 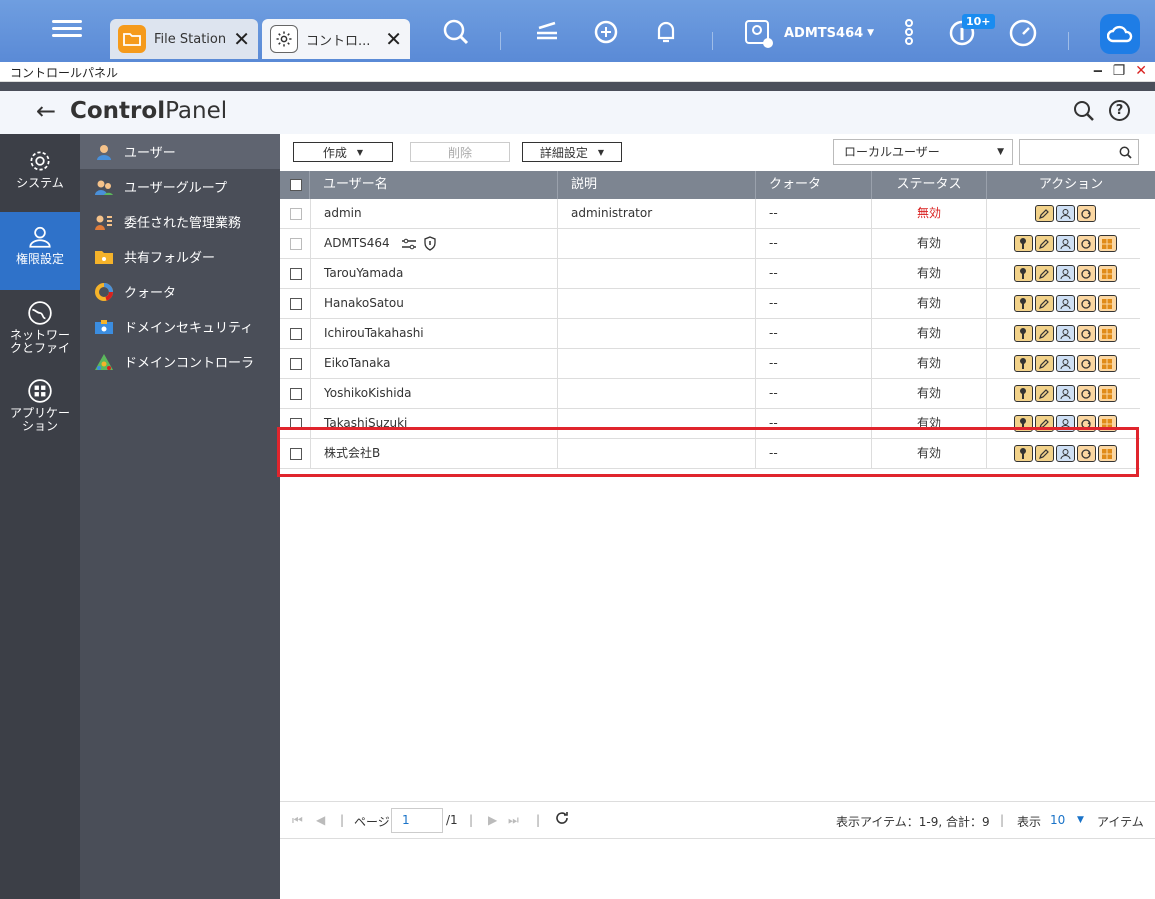 I want to click on table-row: ADMTS464 -- 有効, so click(x=710, y=244).